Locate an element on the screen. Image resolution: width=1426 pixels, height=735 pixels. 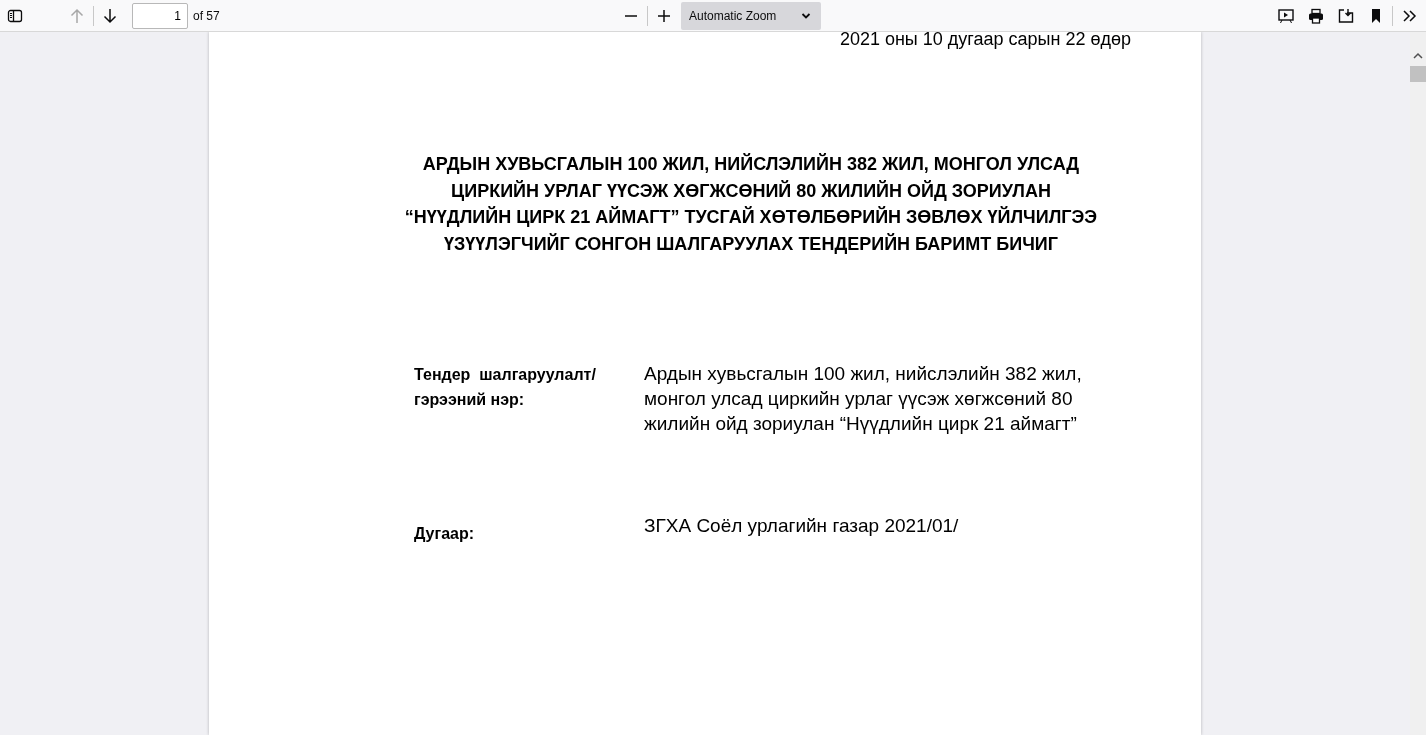
minus-icon is located at coordinates (631, 16).